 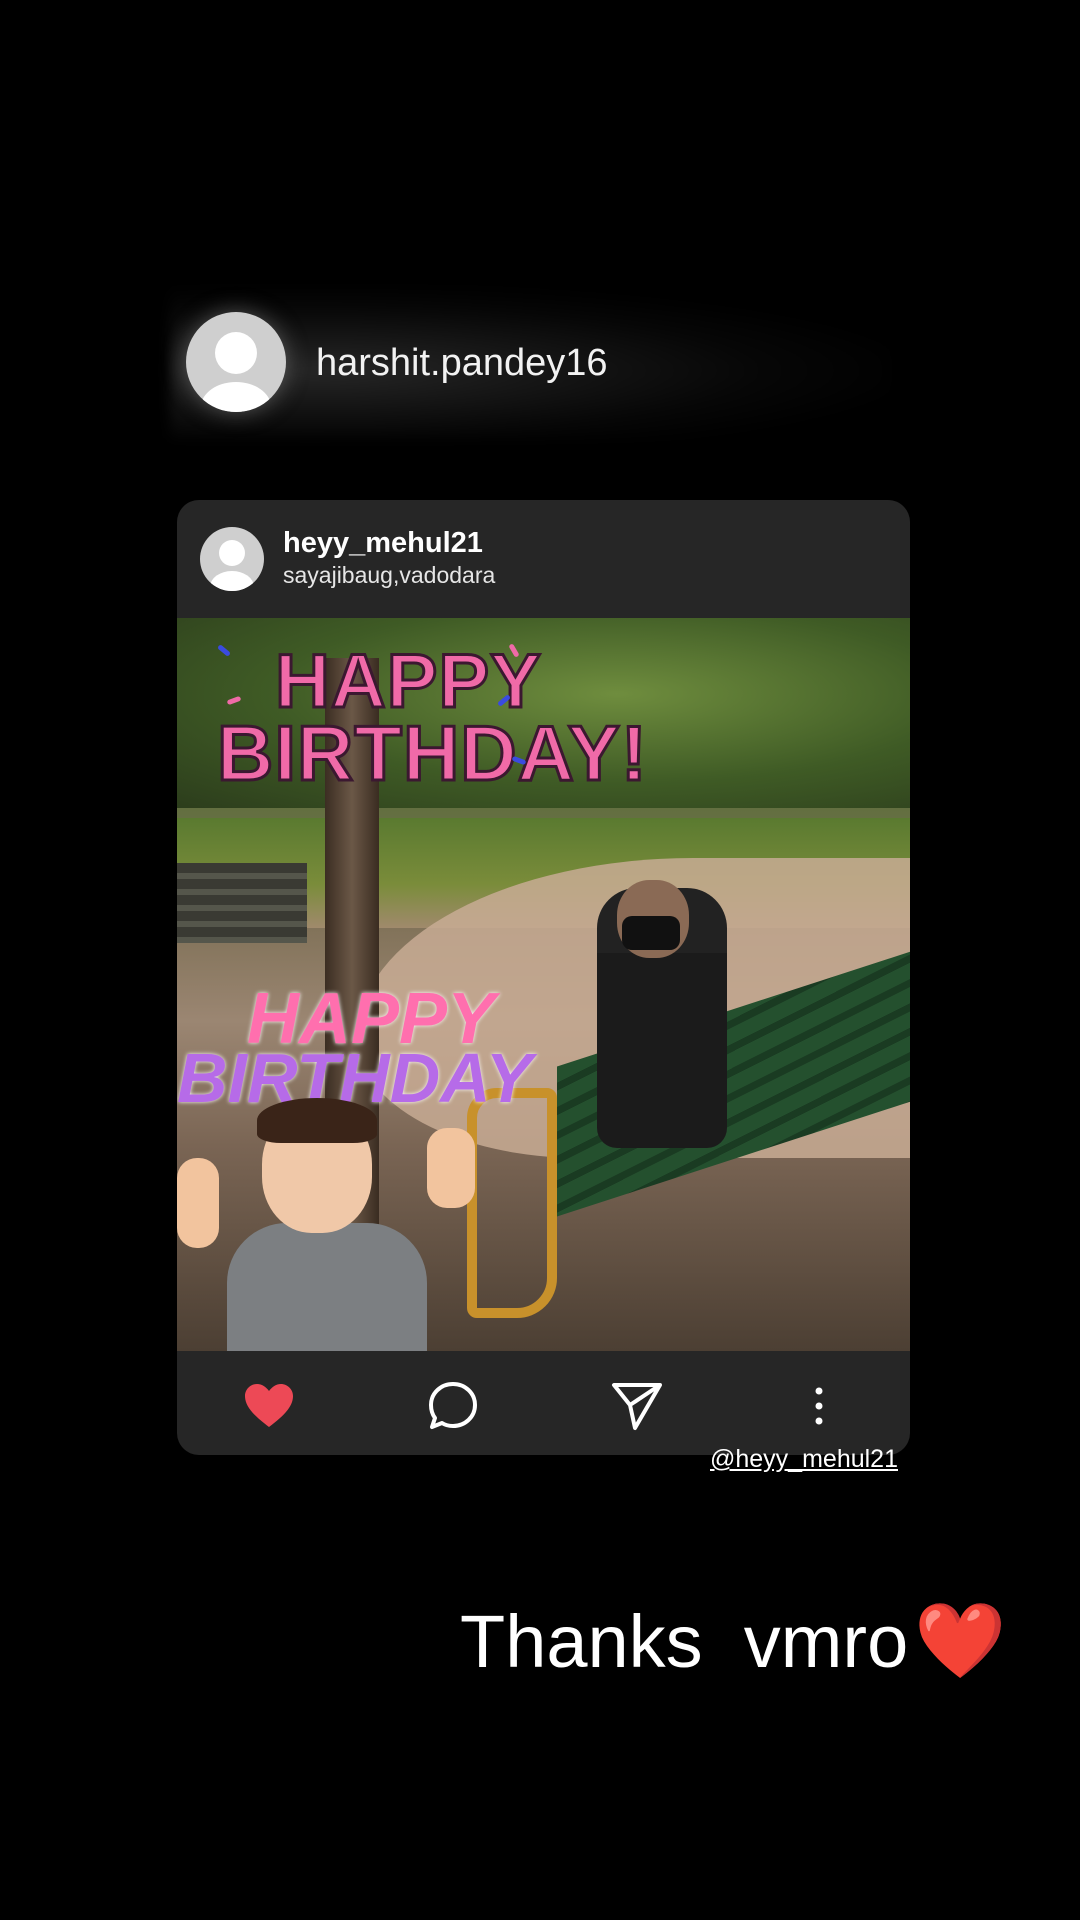 What do you see at coordinates (651, 933) in the screenshot?
I see `face-mask` at bounding box center [651, 933].